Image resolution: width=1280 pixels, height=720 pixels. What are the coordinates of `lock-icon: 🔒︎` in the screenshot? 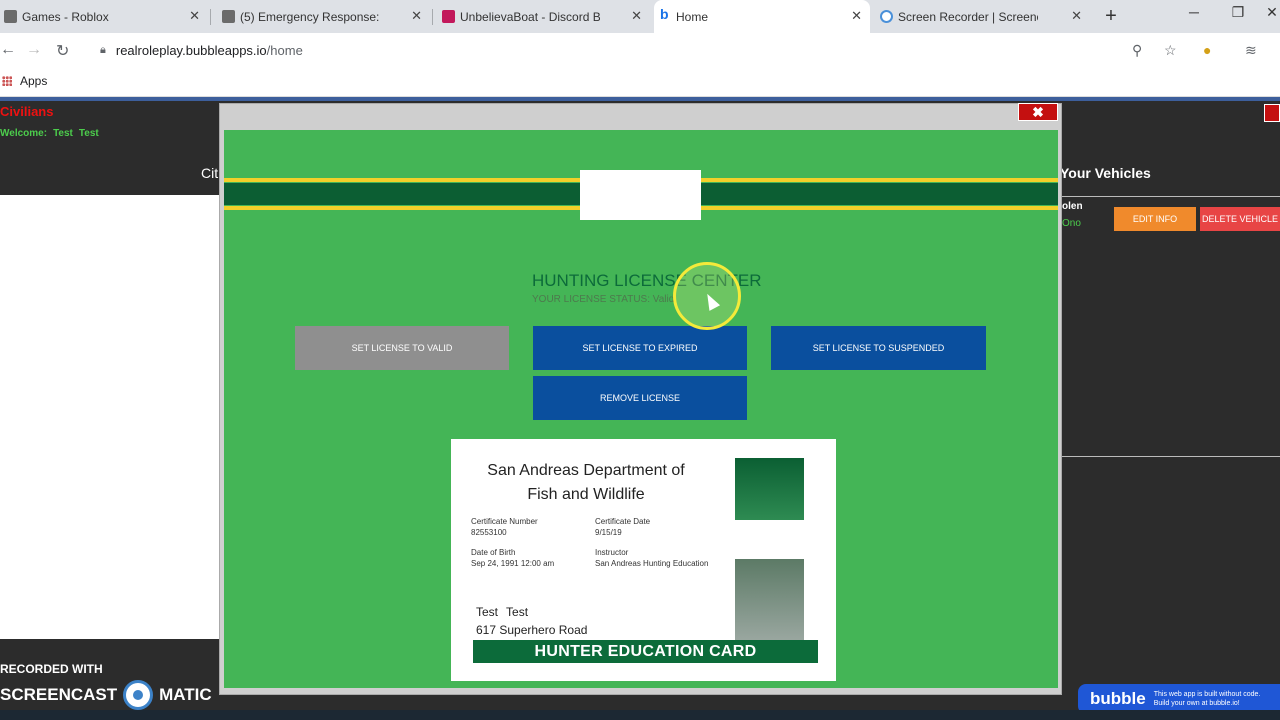 It's located at (103, 50).